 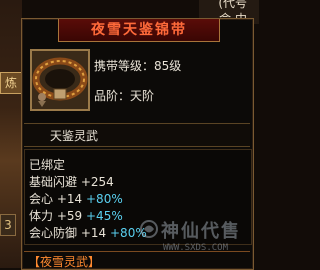 I want to click on watermark-url: WWW.SXDS.COM, so click(x=196, y=248).